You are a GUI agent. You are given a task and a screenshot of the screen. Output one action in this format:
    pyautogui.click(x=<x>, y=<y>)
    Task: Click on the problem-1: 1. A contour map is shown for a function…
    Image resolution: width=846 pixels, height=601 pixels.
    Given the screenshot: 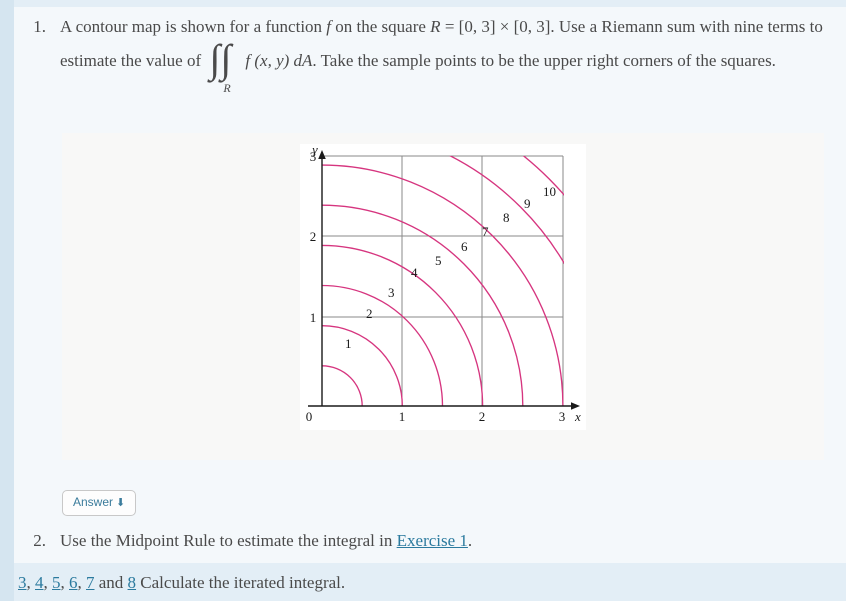 What is the action you would take?
    pyautogui.click(x=423, y=53)
    